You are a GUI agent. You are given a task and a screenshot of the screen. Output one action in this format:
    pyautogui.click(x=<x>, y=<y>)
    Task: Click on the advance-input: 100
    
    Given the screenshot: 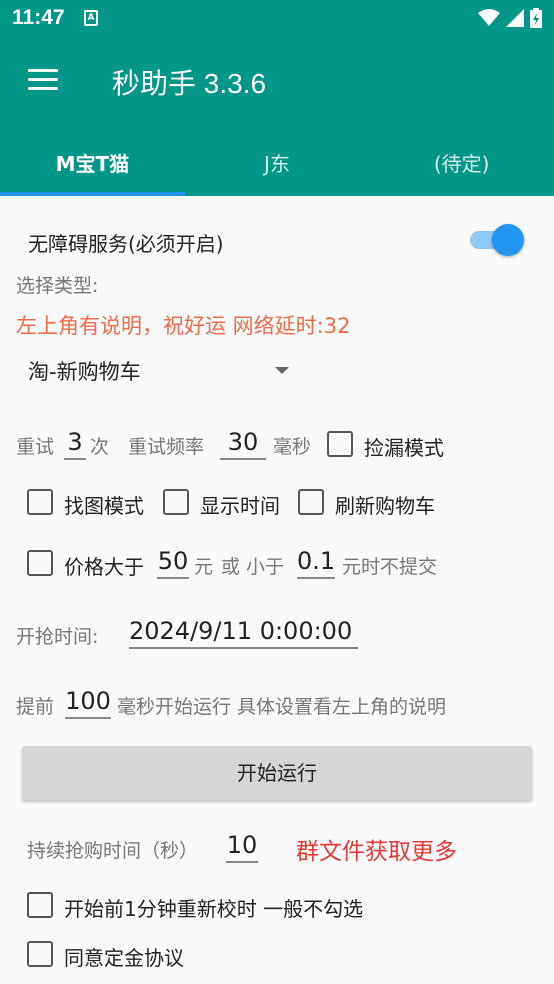 What is the action you would take?
    pyautogui.click(x=88, y=703)
    